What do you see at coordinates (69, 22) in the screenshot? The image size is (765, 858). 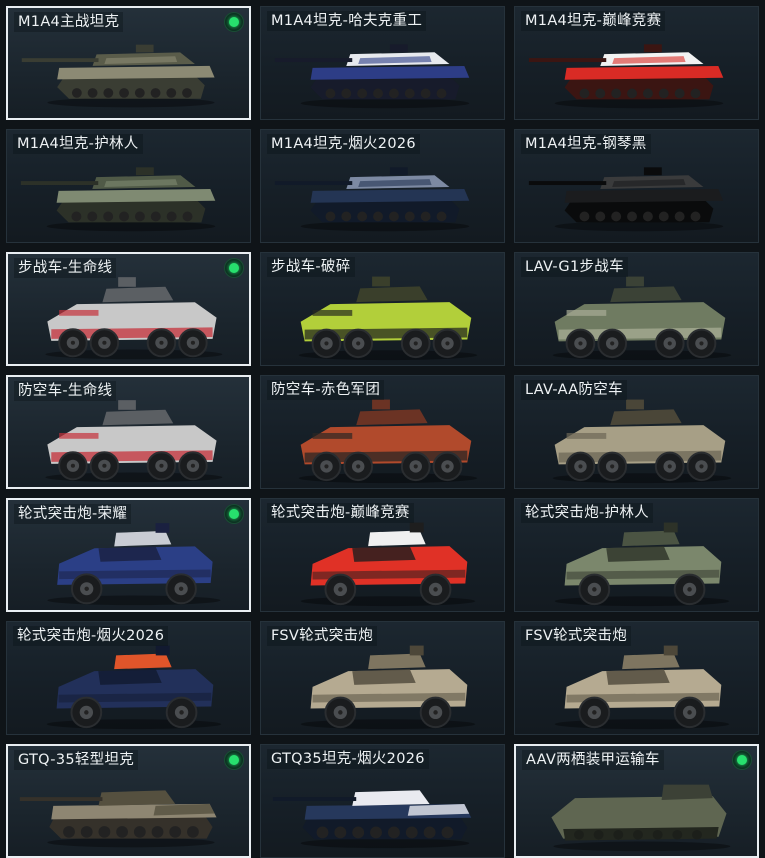 I see `vehicle-name-label: M1A4主战坦克` at bounding box center [69, 22].